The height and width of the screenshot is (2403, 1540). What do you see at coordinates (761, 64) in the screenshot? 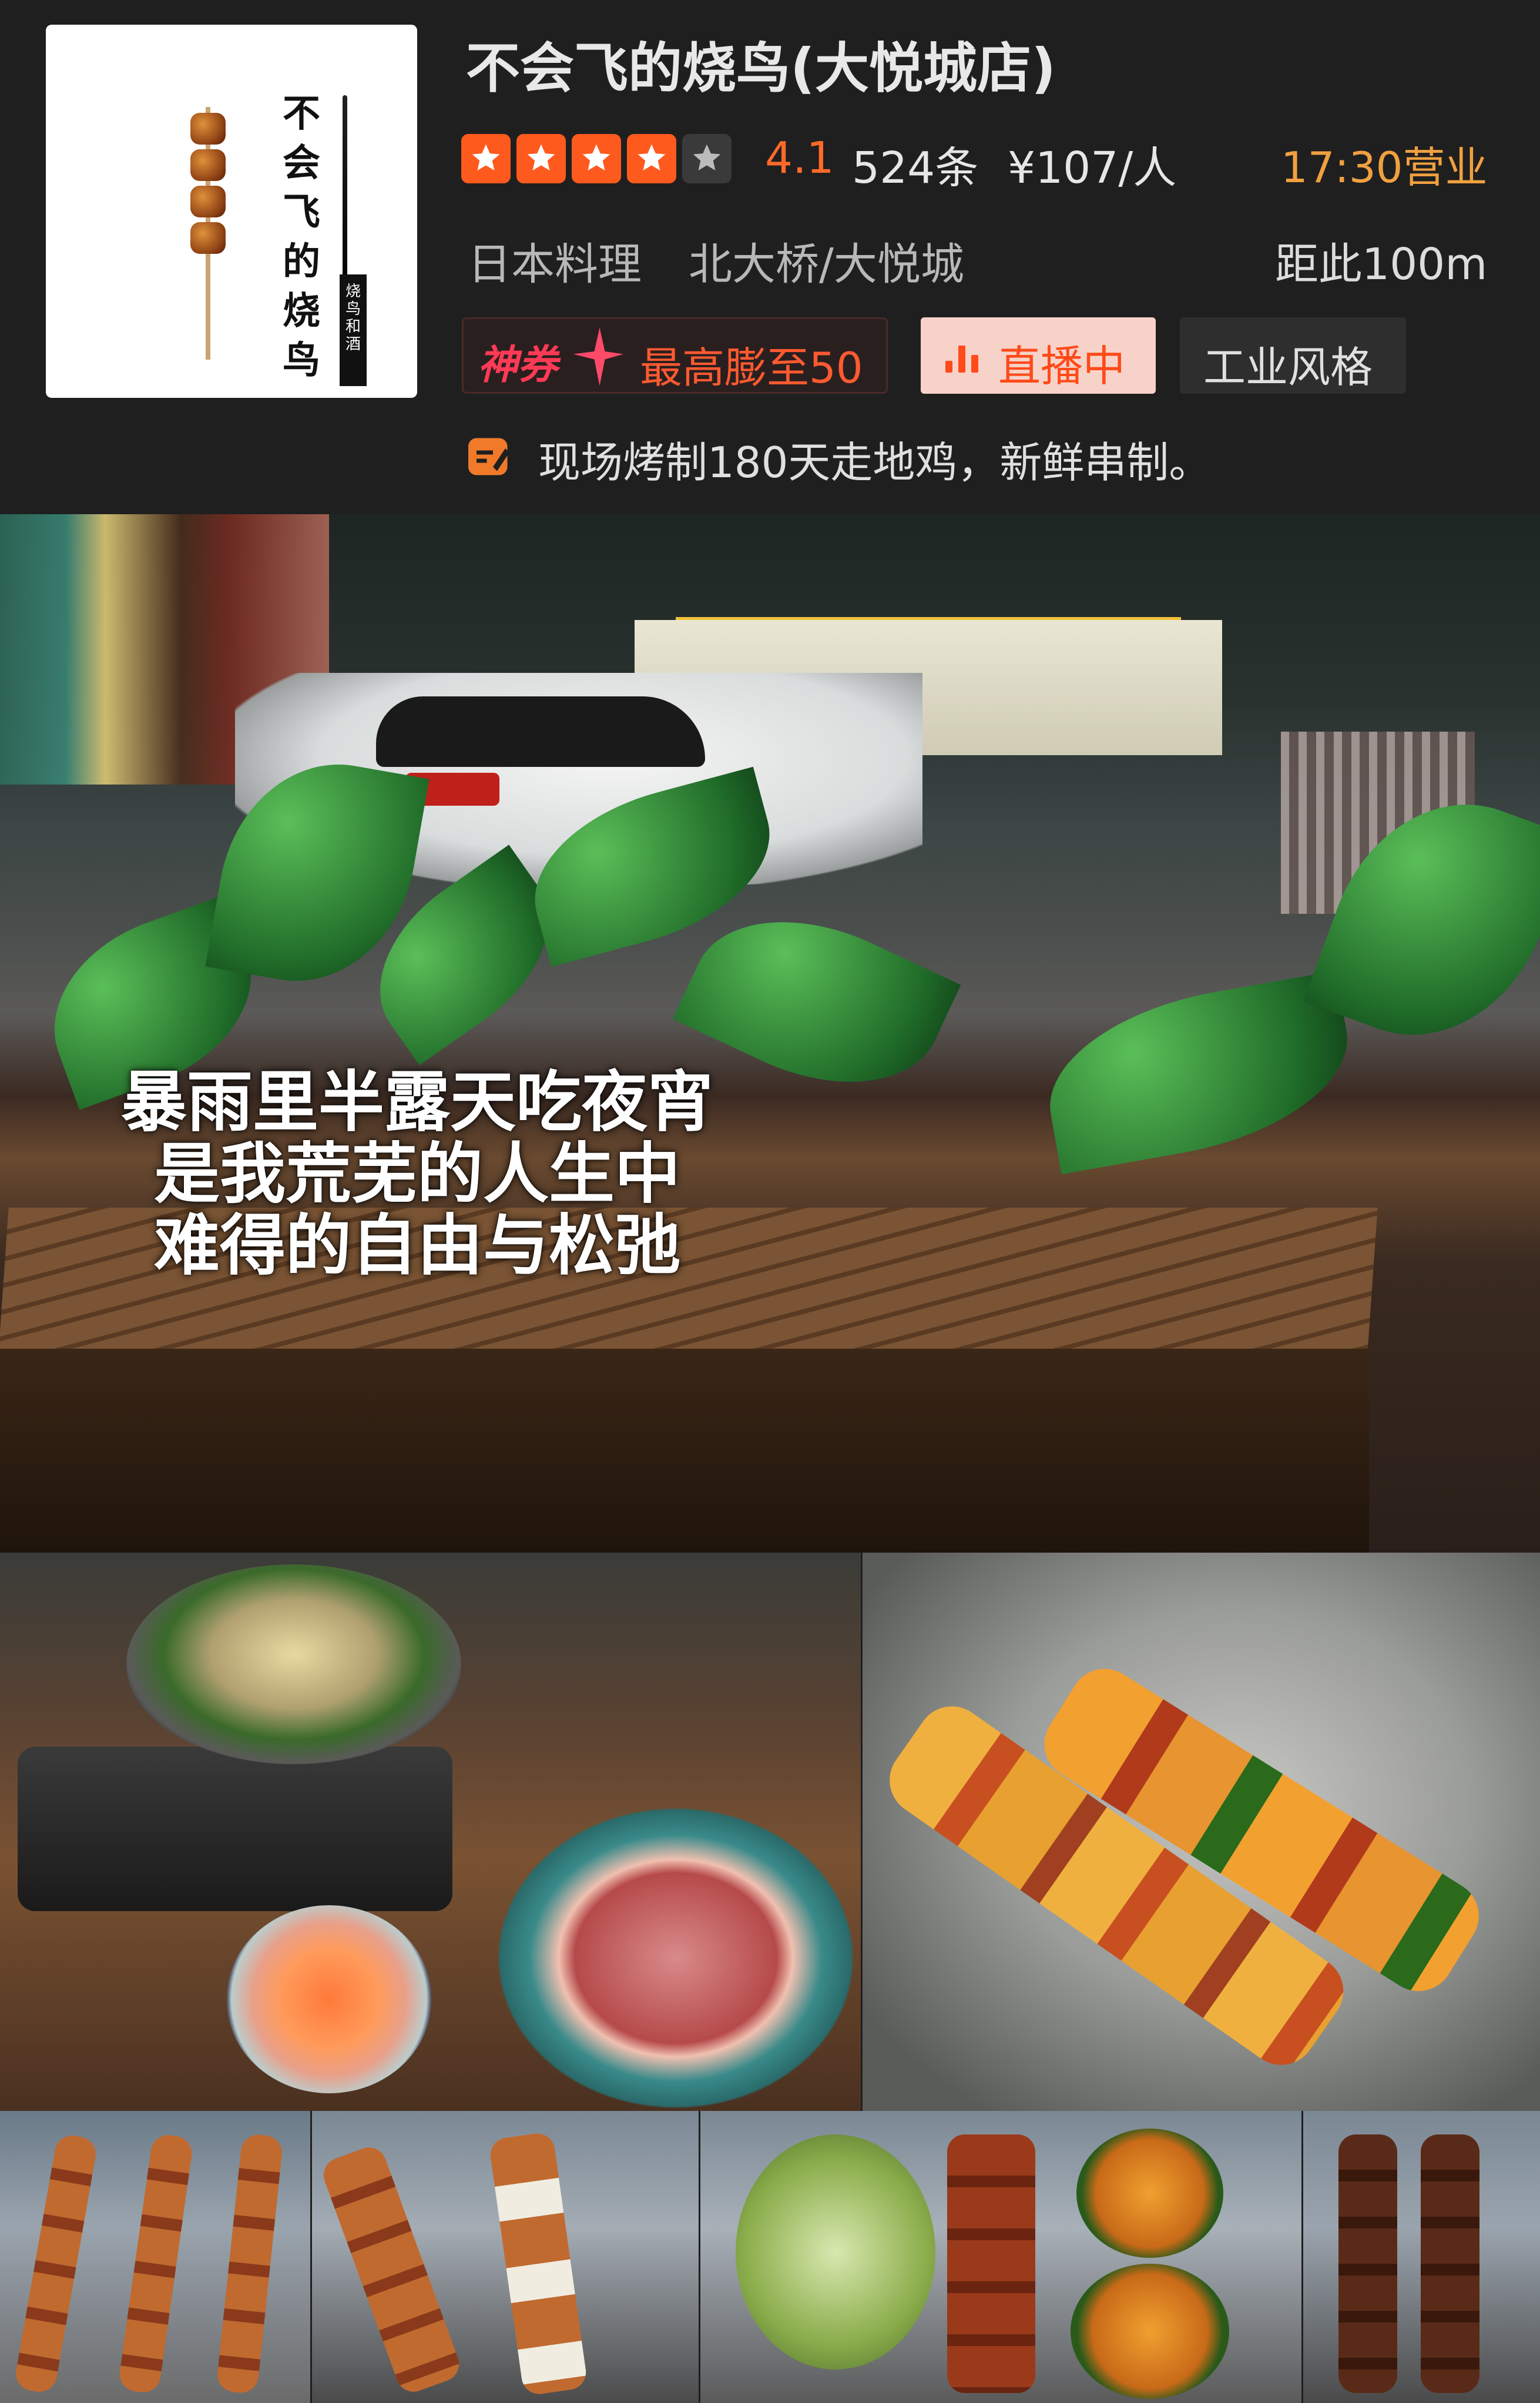
I see `store-name: 不会飞的烧鸟(大悦城店)` at bounding box center [761, 64].